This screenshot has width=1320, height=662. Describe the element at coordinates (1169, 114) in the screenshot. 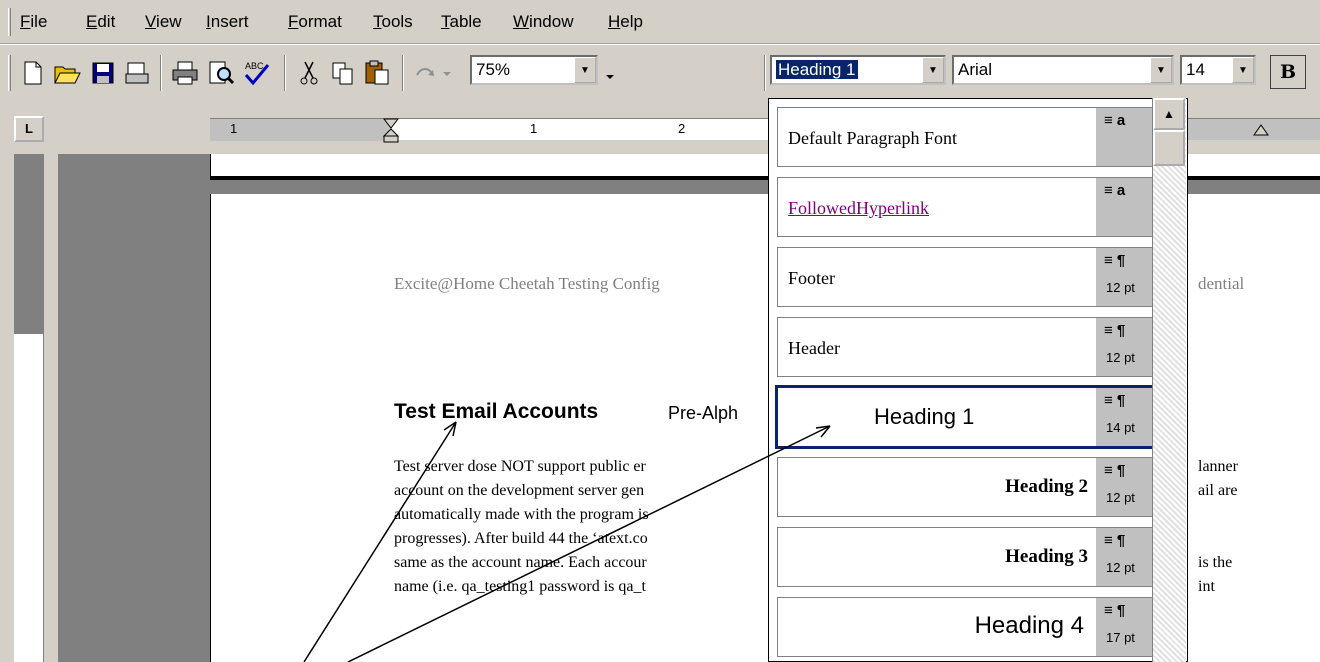

I see `scroll-up-icon: ▲` at that location.